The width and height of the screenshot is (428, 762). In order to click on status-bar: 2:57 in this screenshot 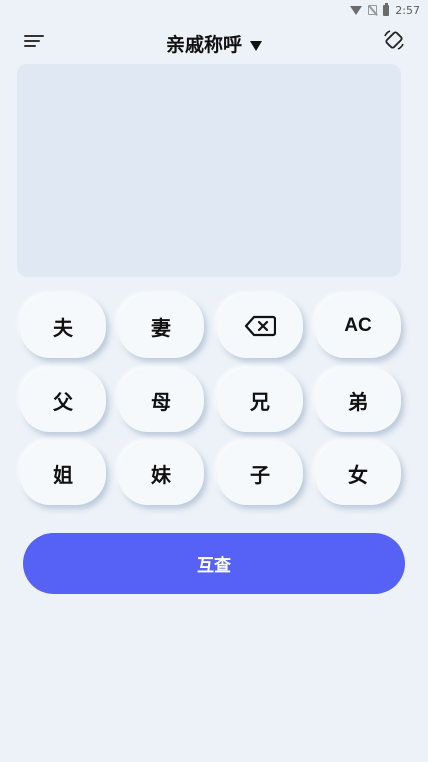, I will do `click(214, 10)`.